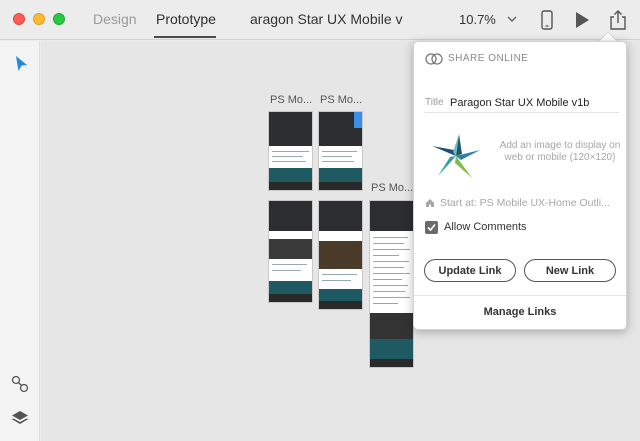 The height and width of the screenshot is (441, 640). What do you see at coordinates (21, 64) in the screenshot?
I see `select-arrow-icon` at bounding box center [21, 64].